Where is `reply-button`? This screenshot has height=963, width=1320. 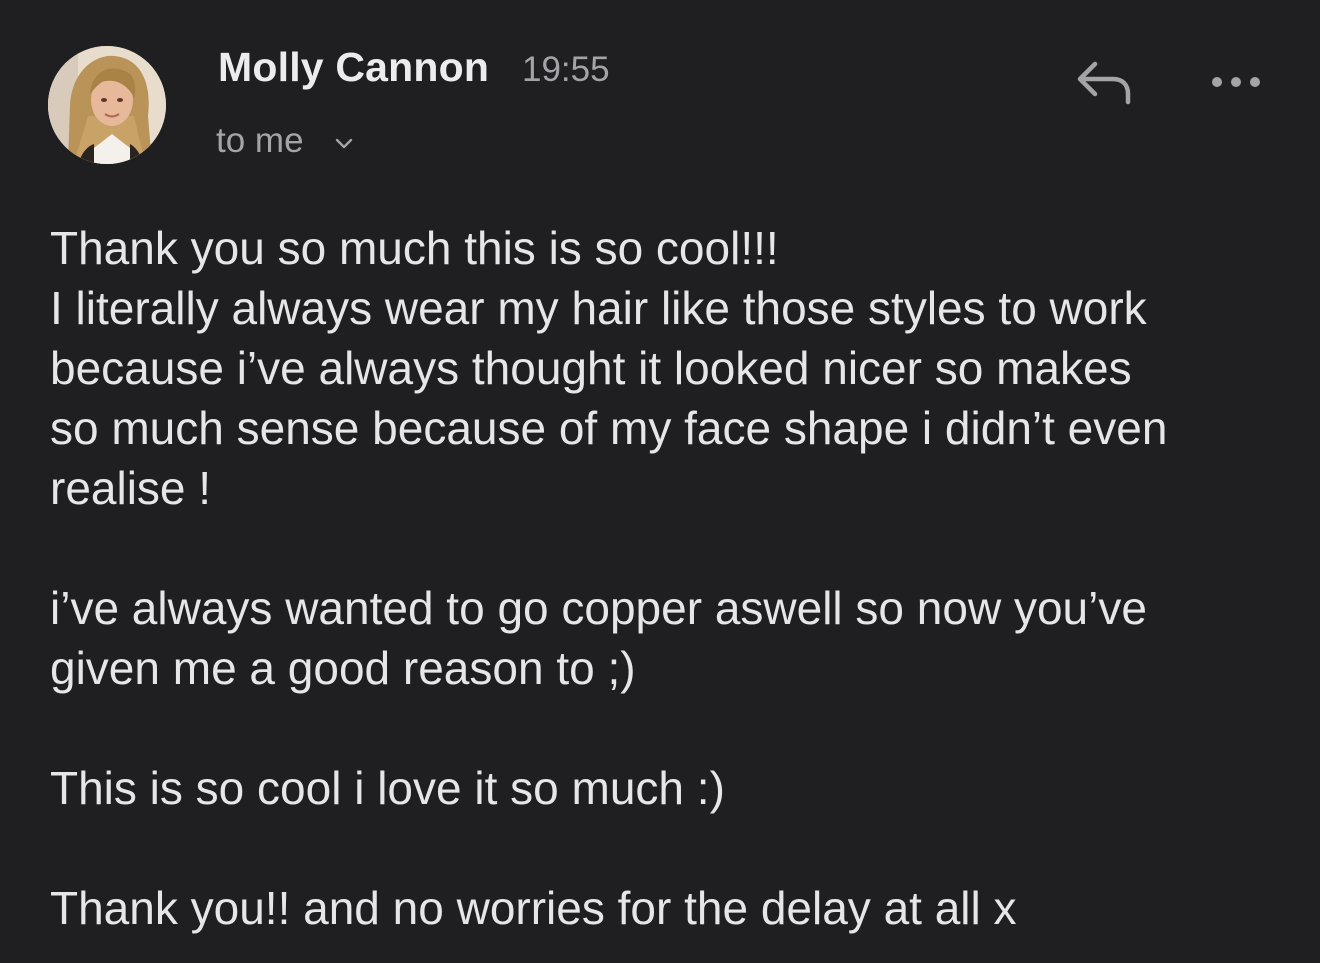
reply-button is located at coordinates (1104, 83).